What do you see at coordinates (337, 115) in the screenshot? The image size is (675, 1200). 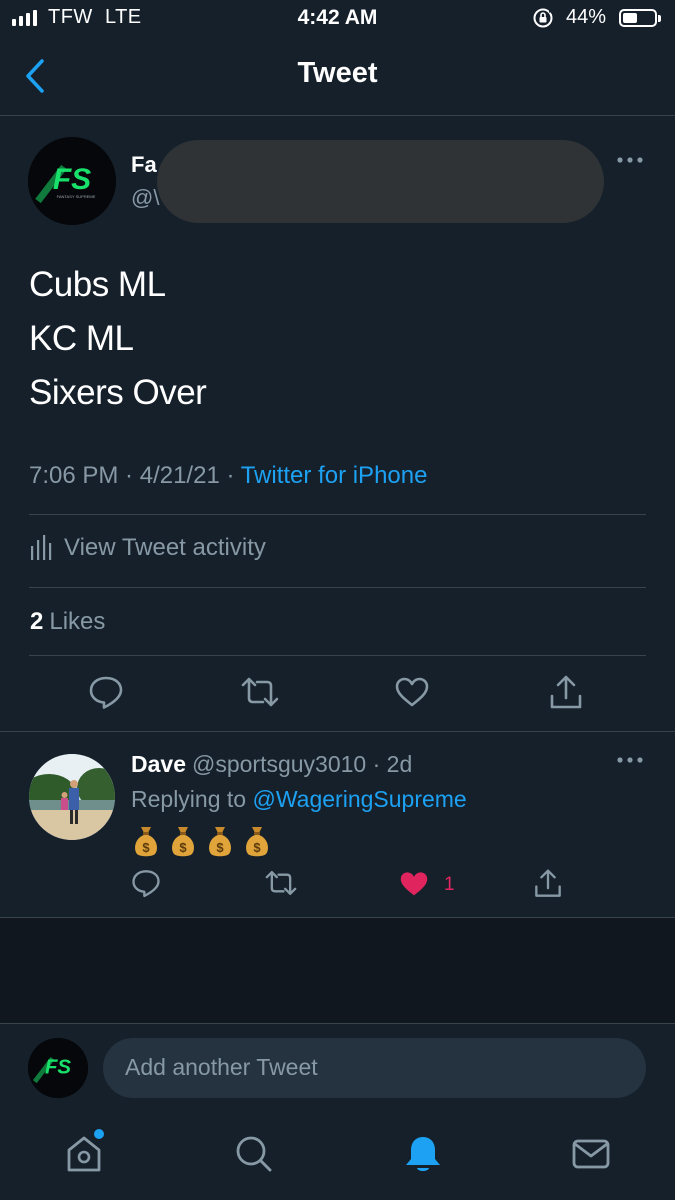 I see `header-divider` at bounding box center [337, 115].